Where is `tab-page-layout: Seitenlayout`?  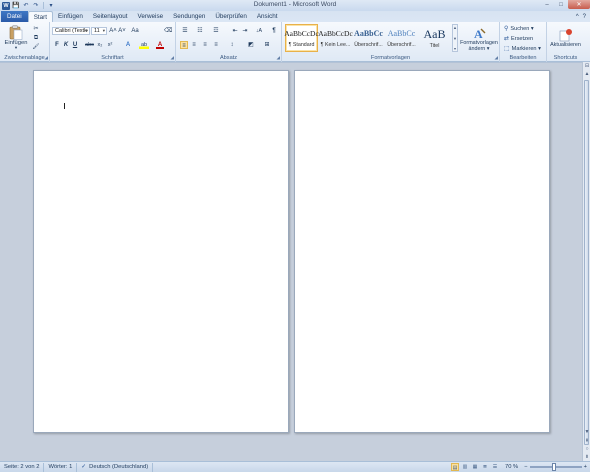
tab-page-layout: Seitenlayout is located at coordinates (110, 16).